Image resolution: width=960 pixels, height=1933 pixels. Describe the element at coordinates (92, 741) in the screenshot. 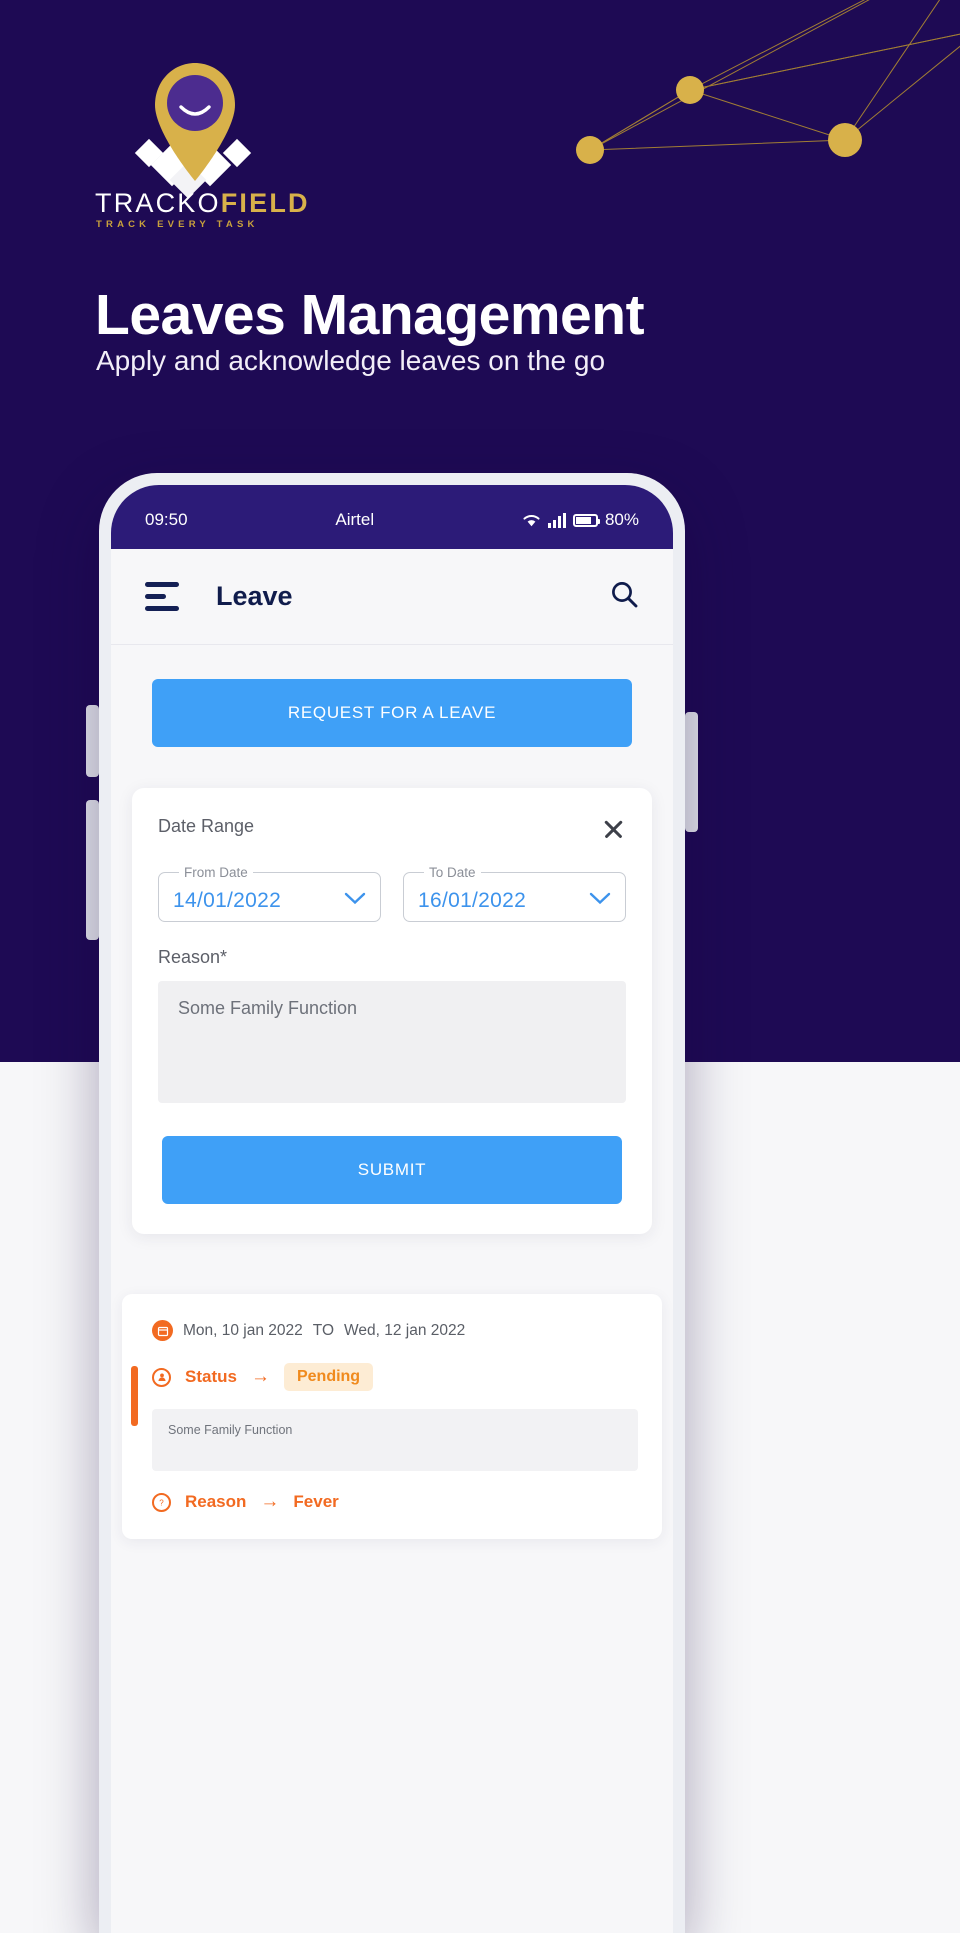

I see `phone-volume-up-button` at that location.